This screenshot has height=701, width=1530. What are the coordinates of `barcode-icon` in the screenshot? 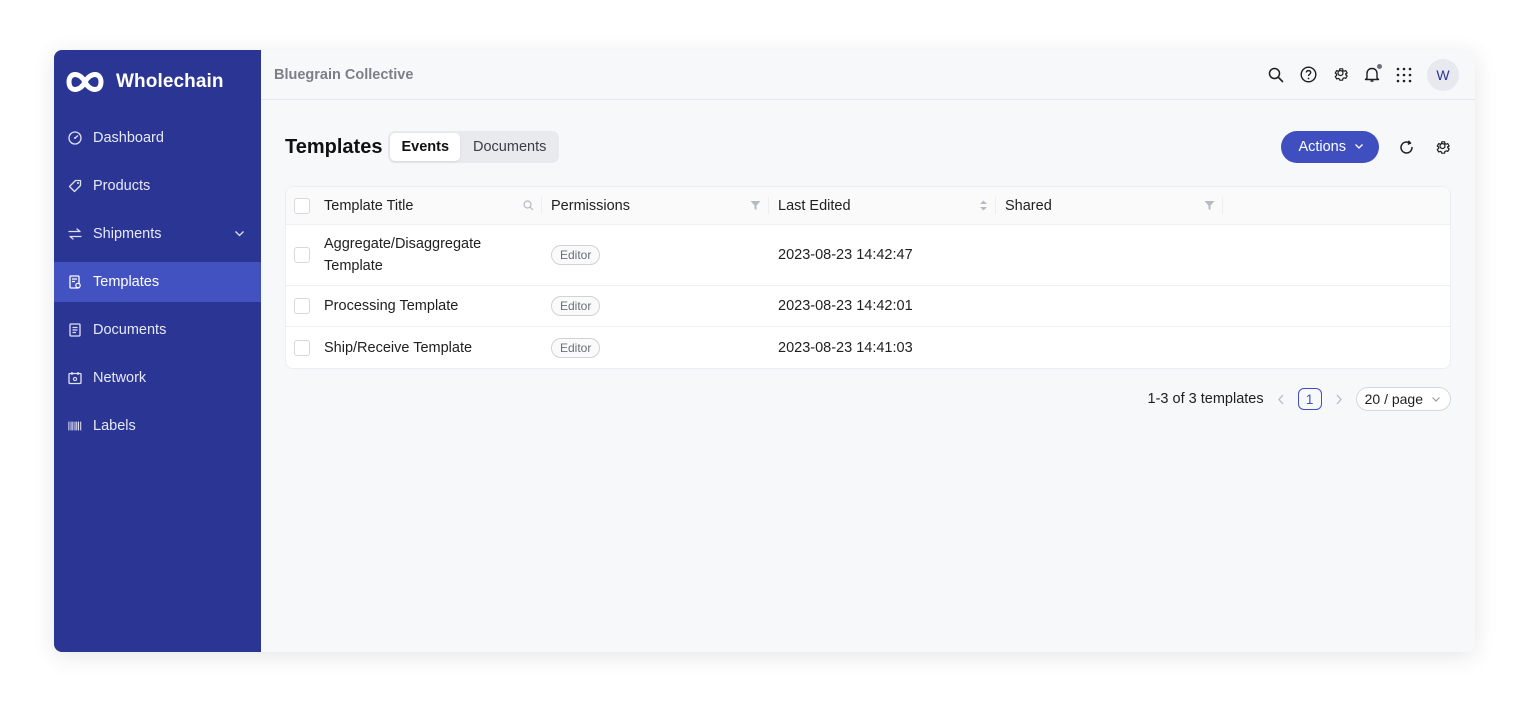 It's located at (75, 426).